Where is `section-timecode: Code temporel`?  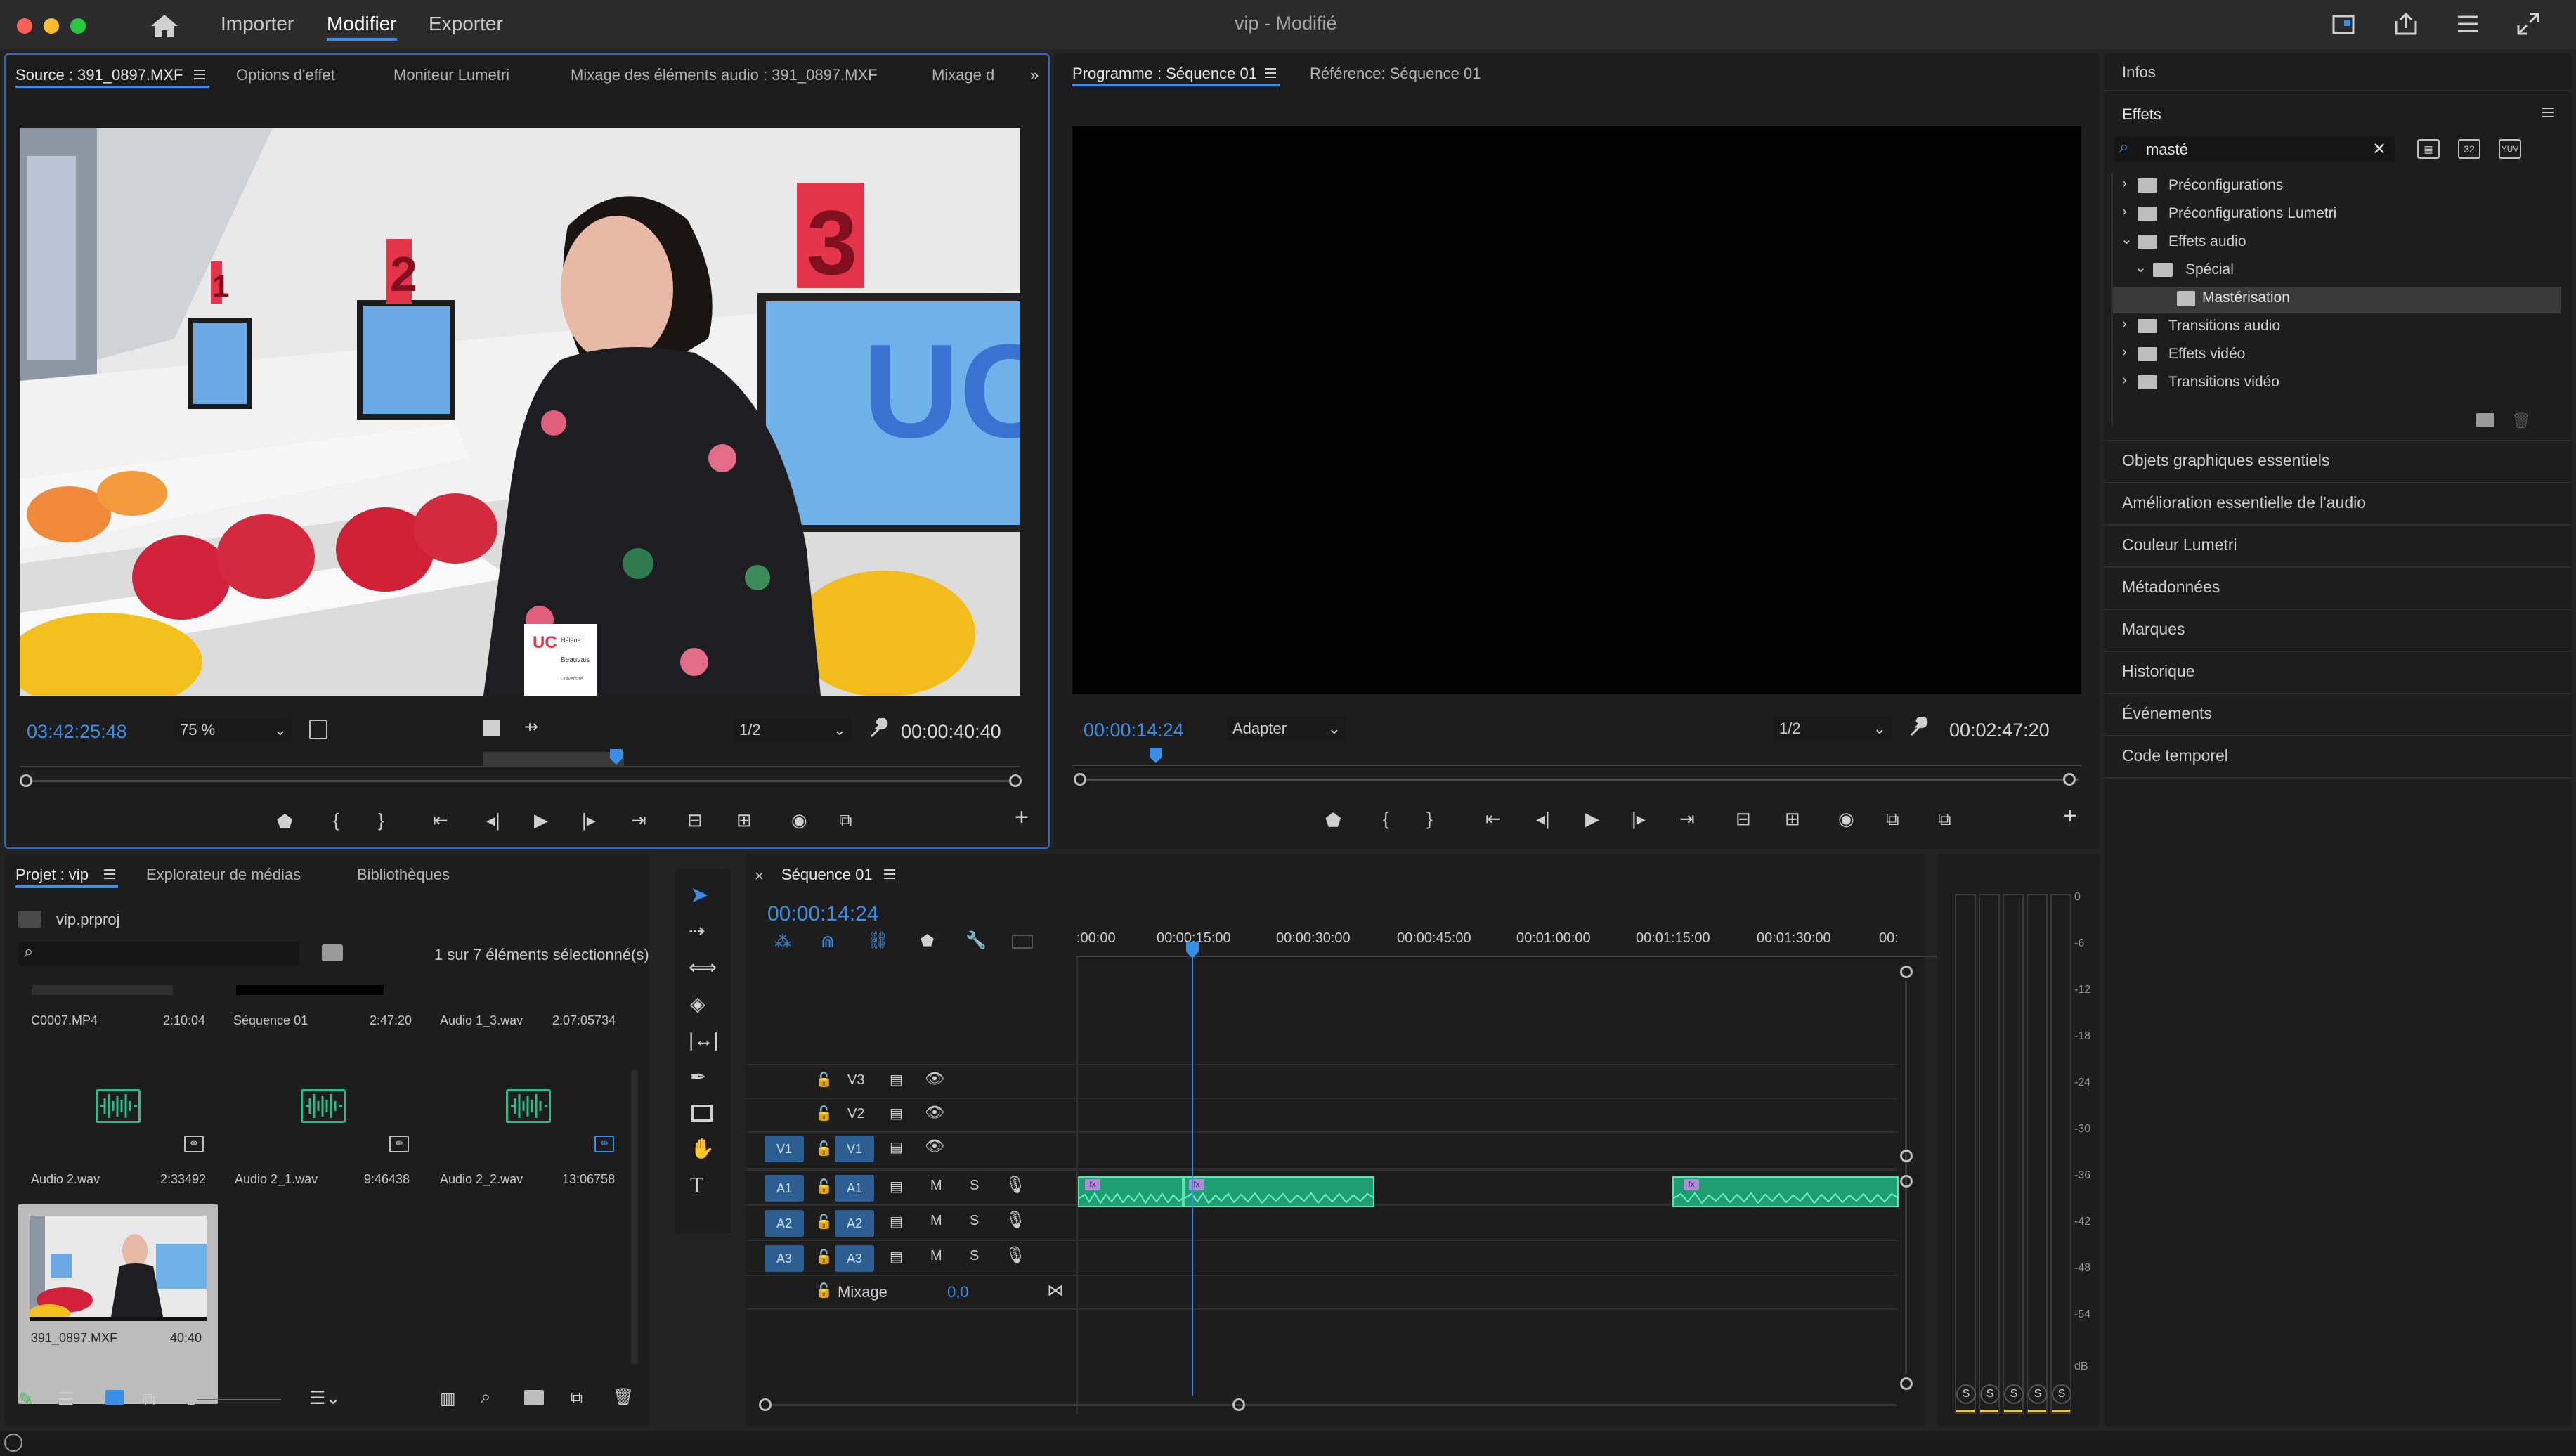
section-timecode: Code temporel is located at coordinates (2175, 756).